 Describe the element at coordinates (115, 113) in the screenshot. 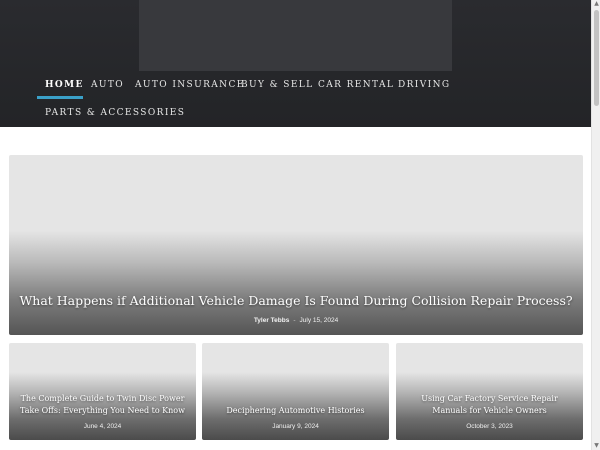

I see `nav-item-parts-accessories: PARTS & ACCESSORIES` at that location.